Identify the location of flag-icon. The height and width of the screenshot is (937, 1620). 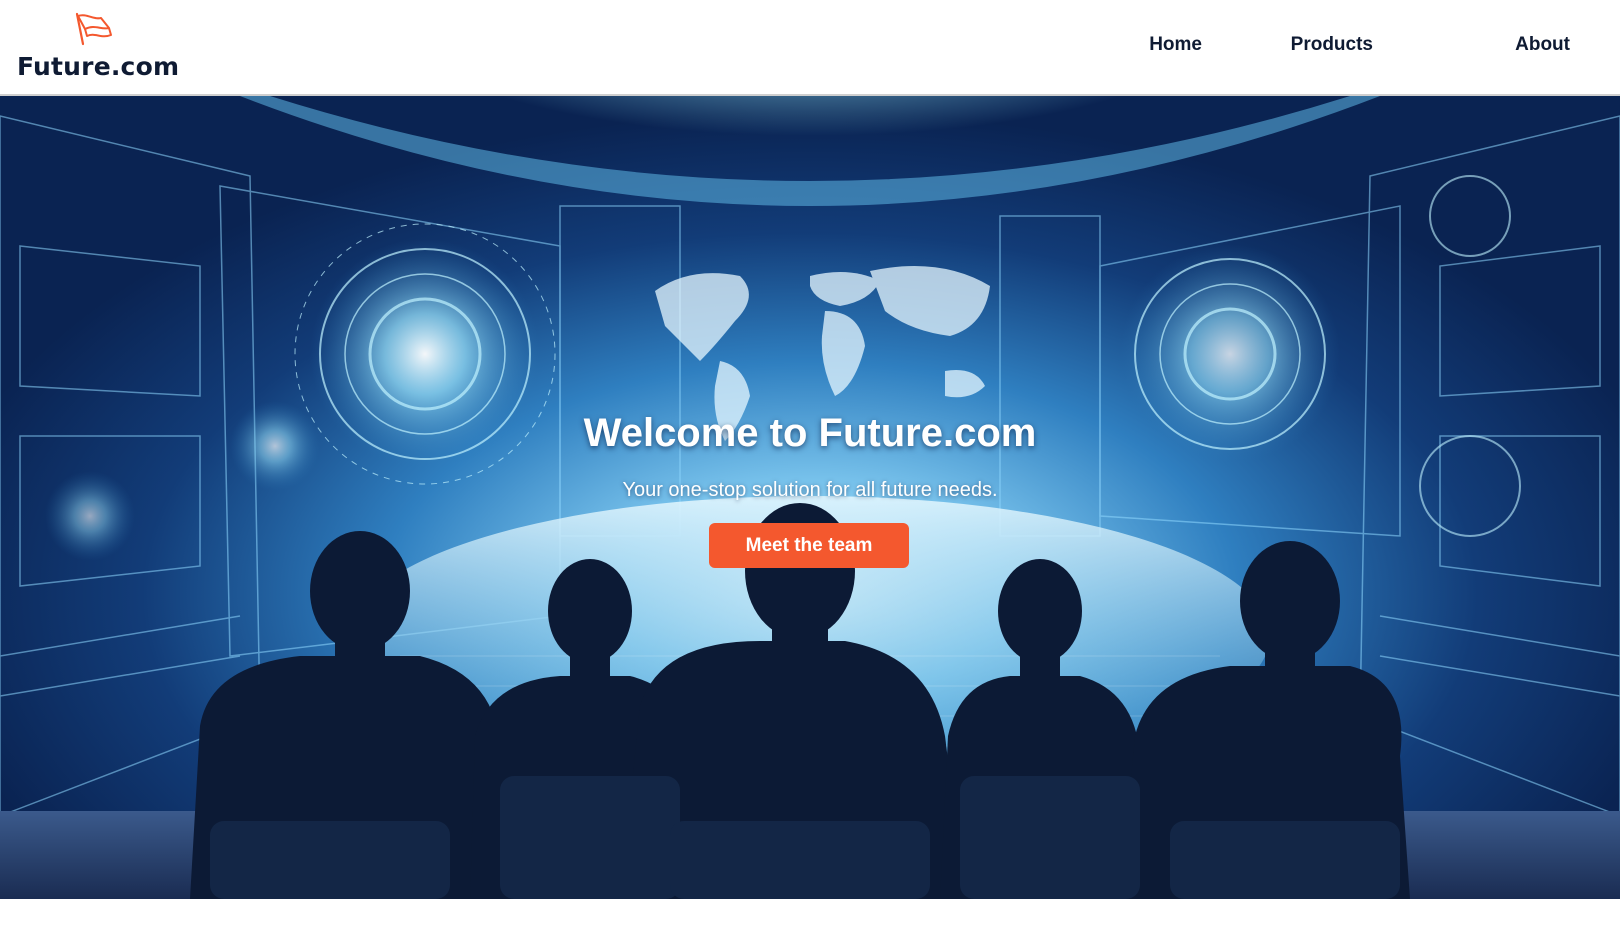
(93, 29).